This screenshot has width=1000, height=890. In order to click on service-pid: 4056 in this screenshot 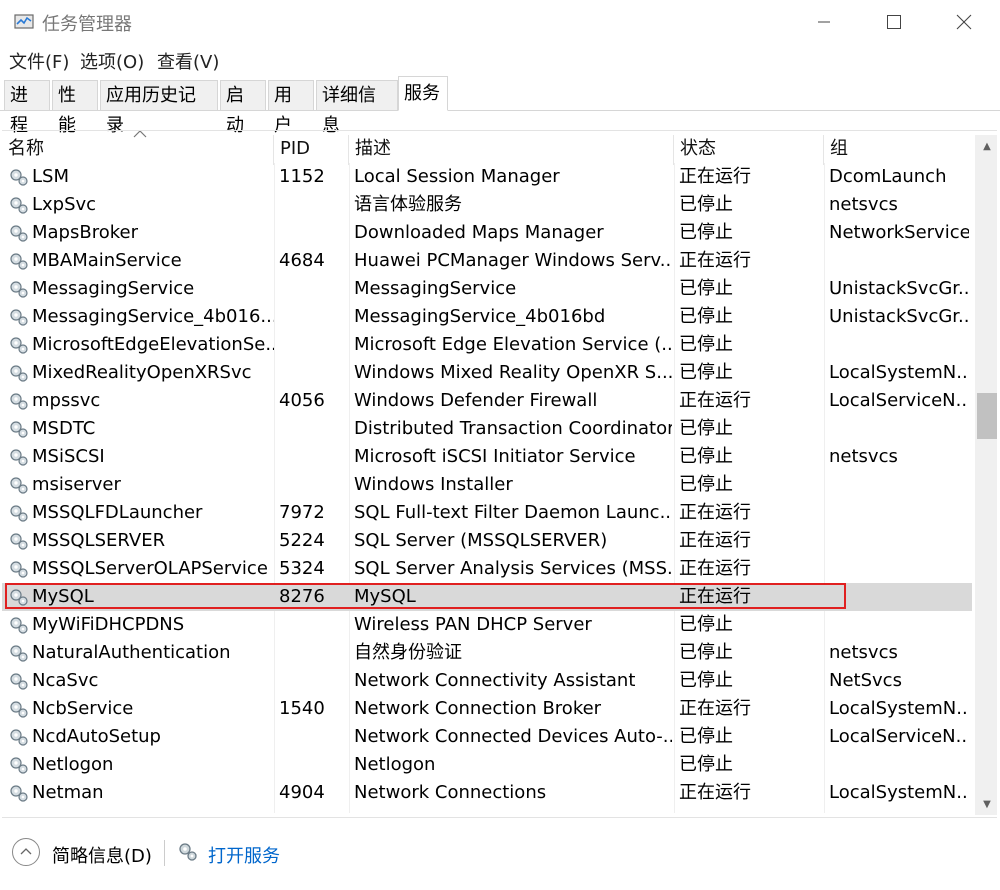, I will do `click(302, 400)`.